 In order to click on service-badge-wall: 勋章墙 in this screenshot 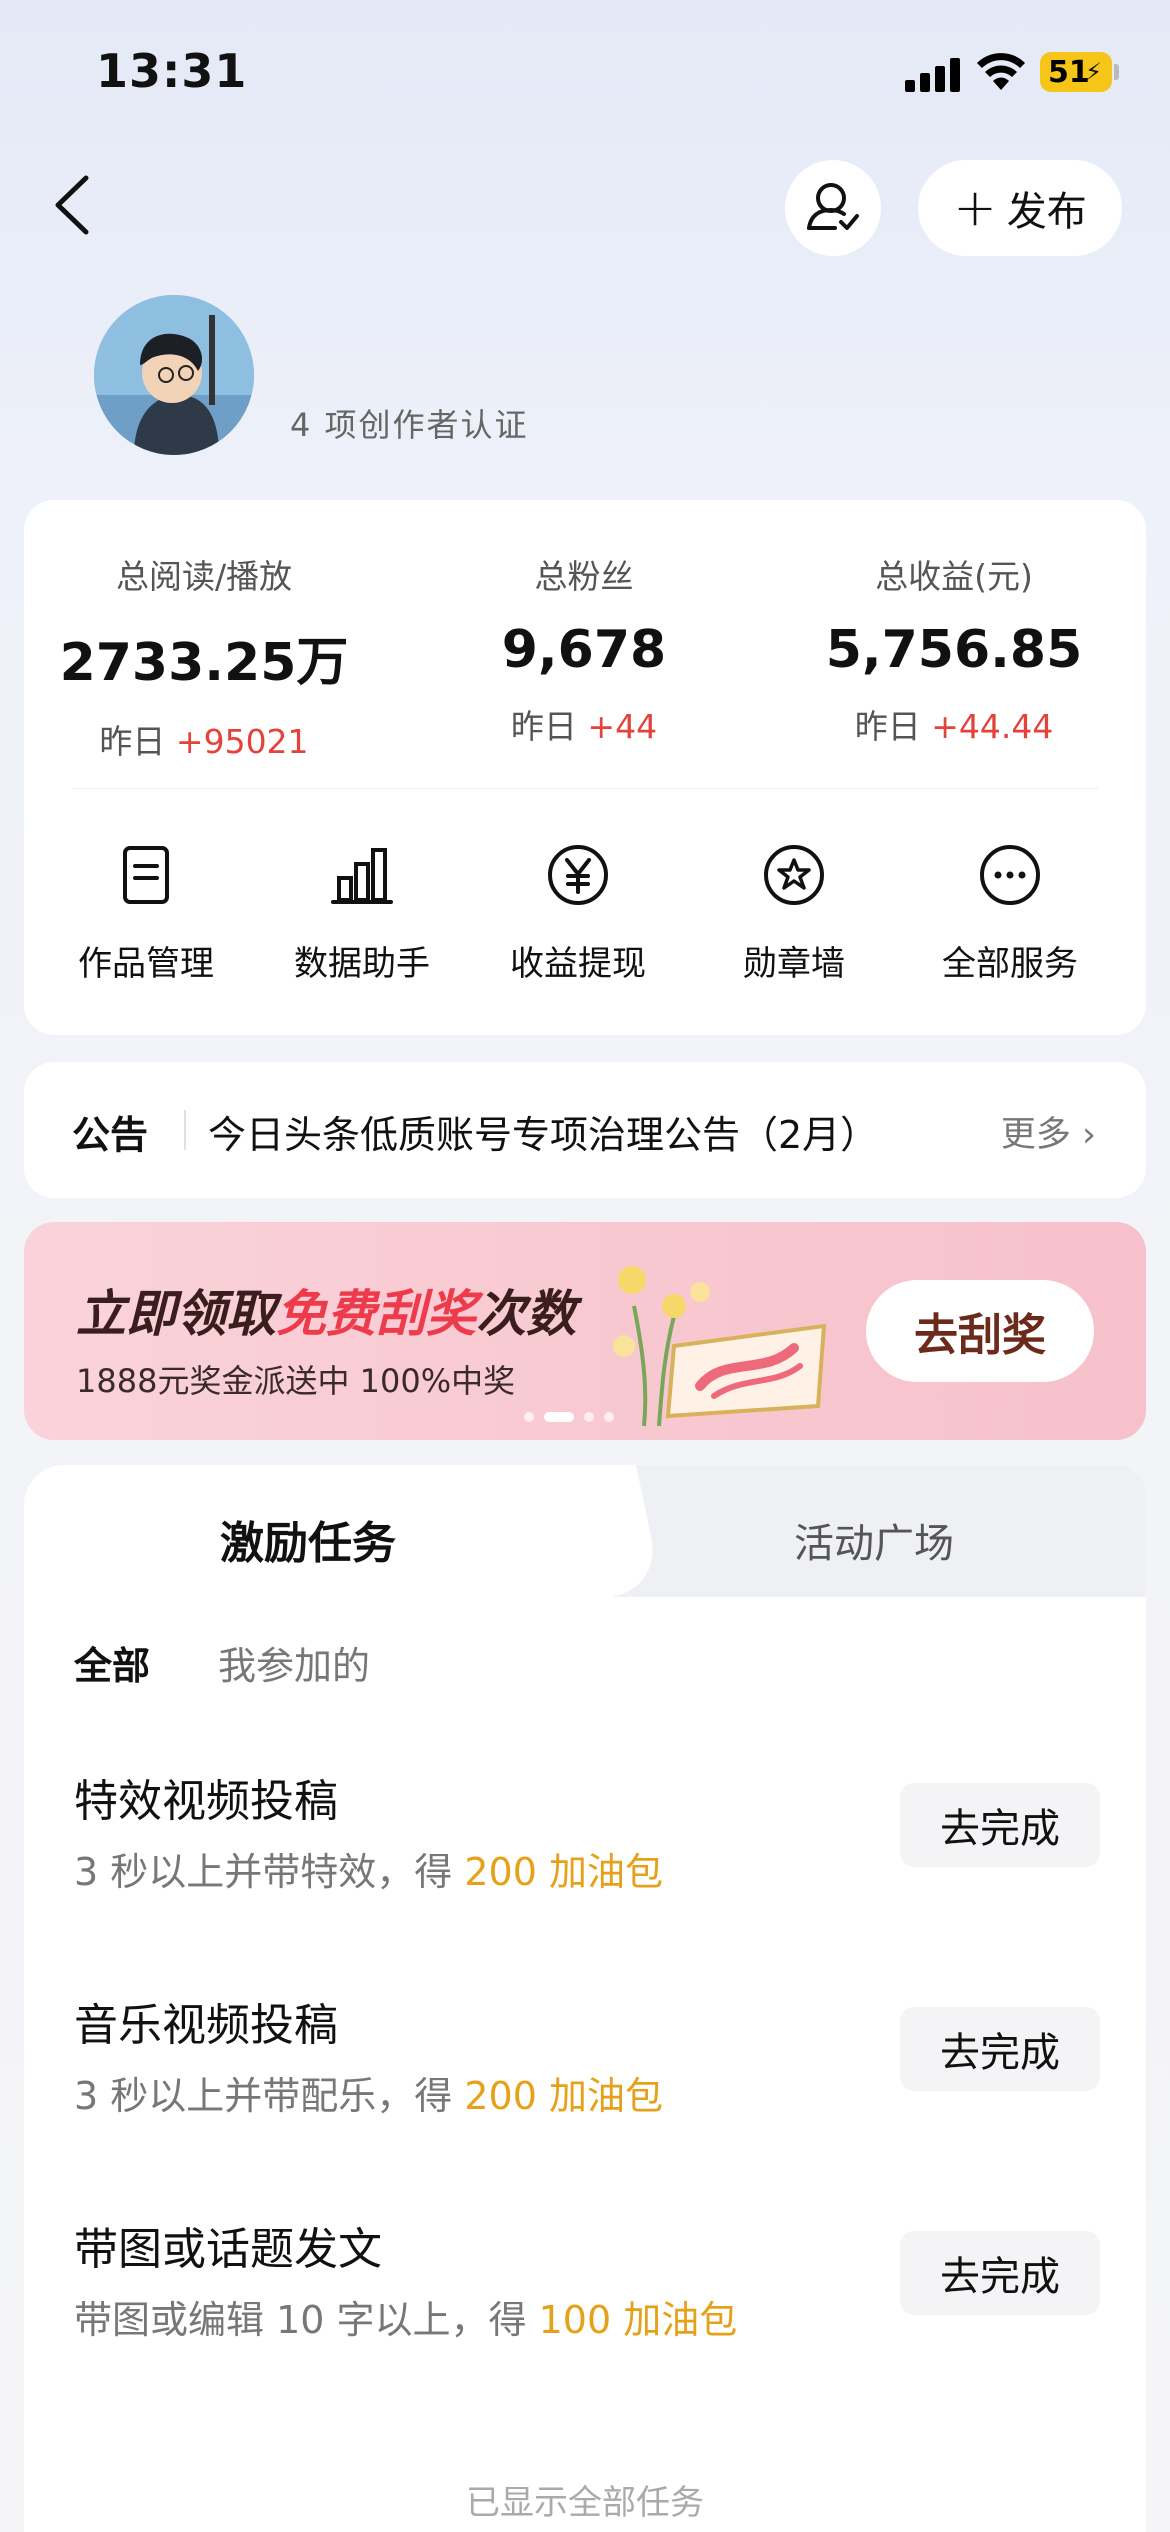, I will do `click(794, 912)`.